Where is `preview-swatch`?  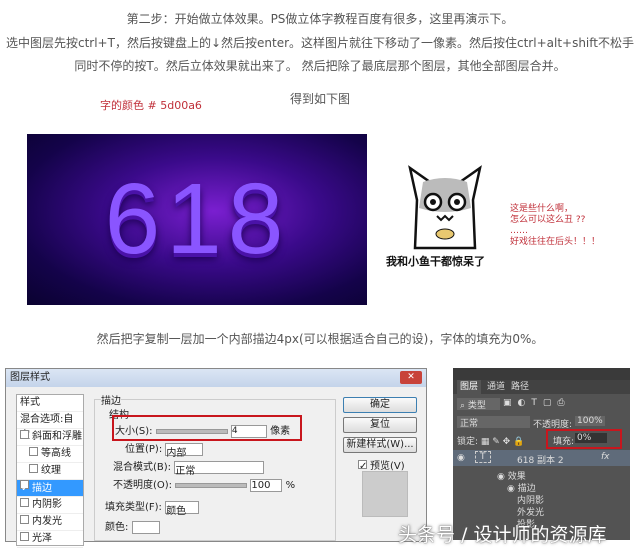 preview-swatch is located at coordinates (385, 494).